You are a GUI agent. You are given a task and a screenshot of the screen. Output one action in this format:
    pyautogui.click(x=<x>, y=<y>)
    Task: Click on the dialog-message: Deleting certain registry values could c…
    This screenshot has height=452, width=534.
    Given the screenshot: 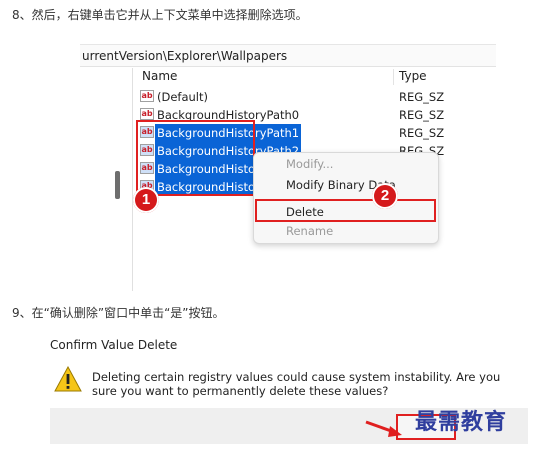 What is the action you would take?
    pyautogui.click(x=296, y=384)
    